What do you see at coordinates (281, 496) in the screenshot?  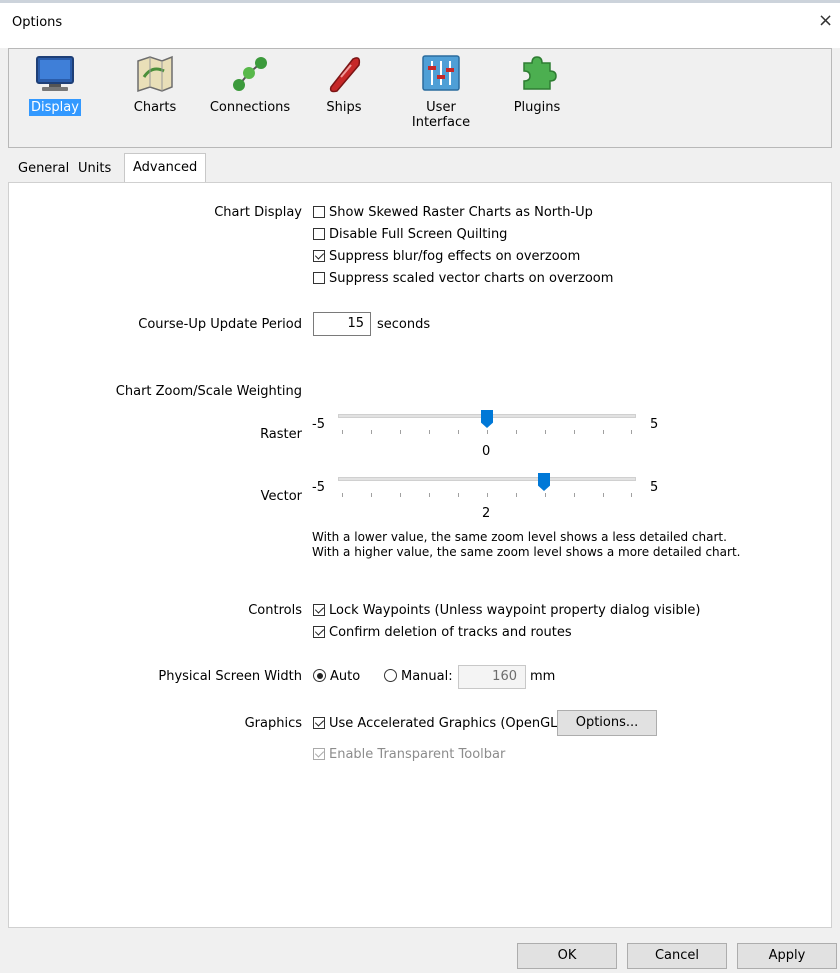 I see `vector-label: Vector` at bounding box center [281, 496].